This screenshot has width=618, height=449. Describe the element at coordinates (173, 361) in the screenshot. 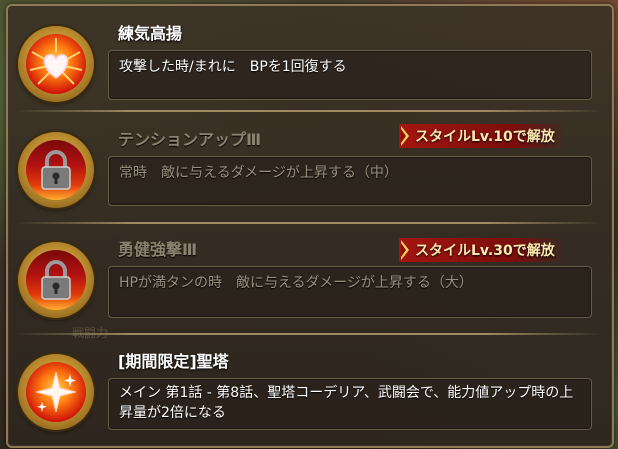

I see `skill-title: [期間限定]聖塔` at that location.